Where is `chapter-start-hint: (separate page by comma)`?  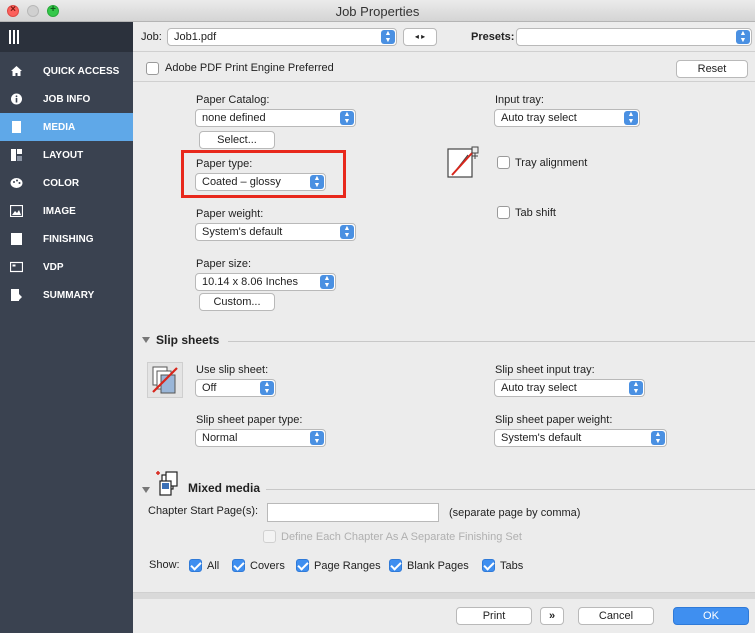 chapter-start-hint: (separate page by comma) is located at coordinates (515, 513).